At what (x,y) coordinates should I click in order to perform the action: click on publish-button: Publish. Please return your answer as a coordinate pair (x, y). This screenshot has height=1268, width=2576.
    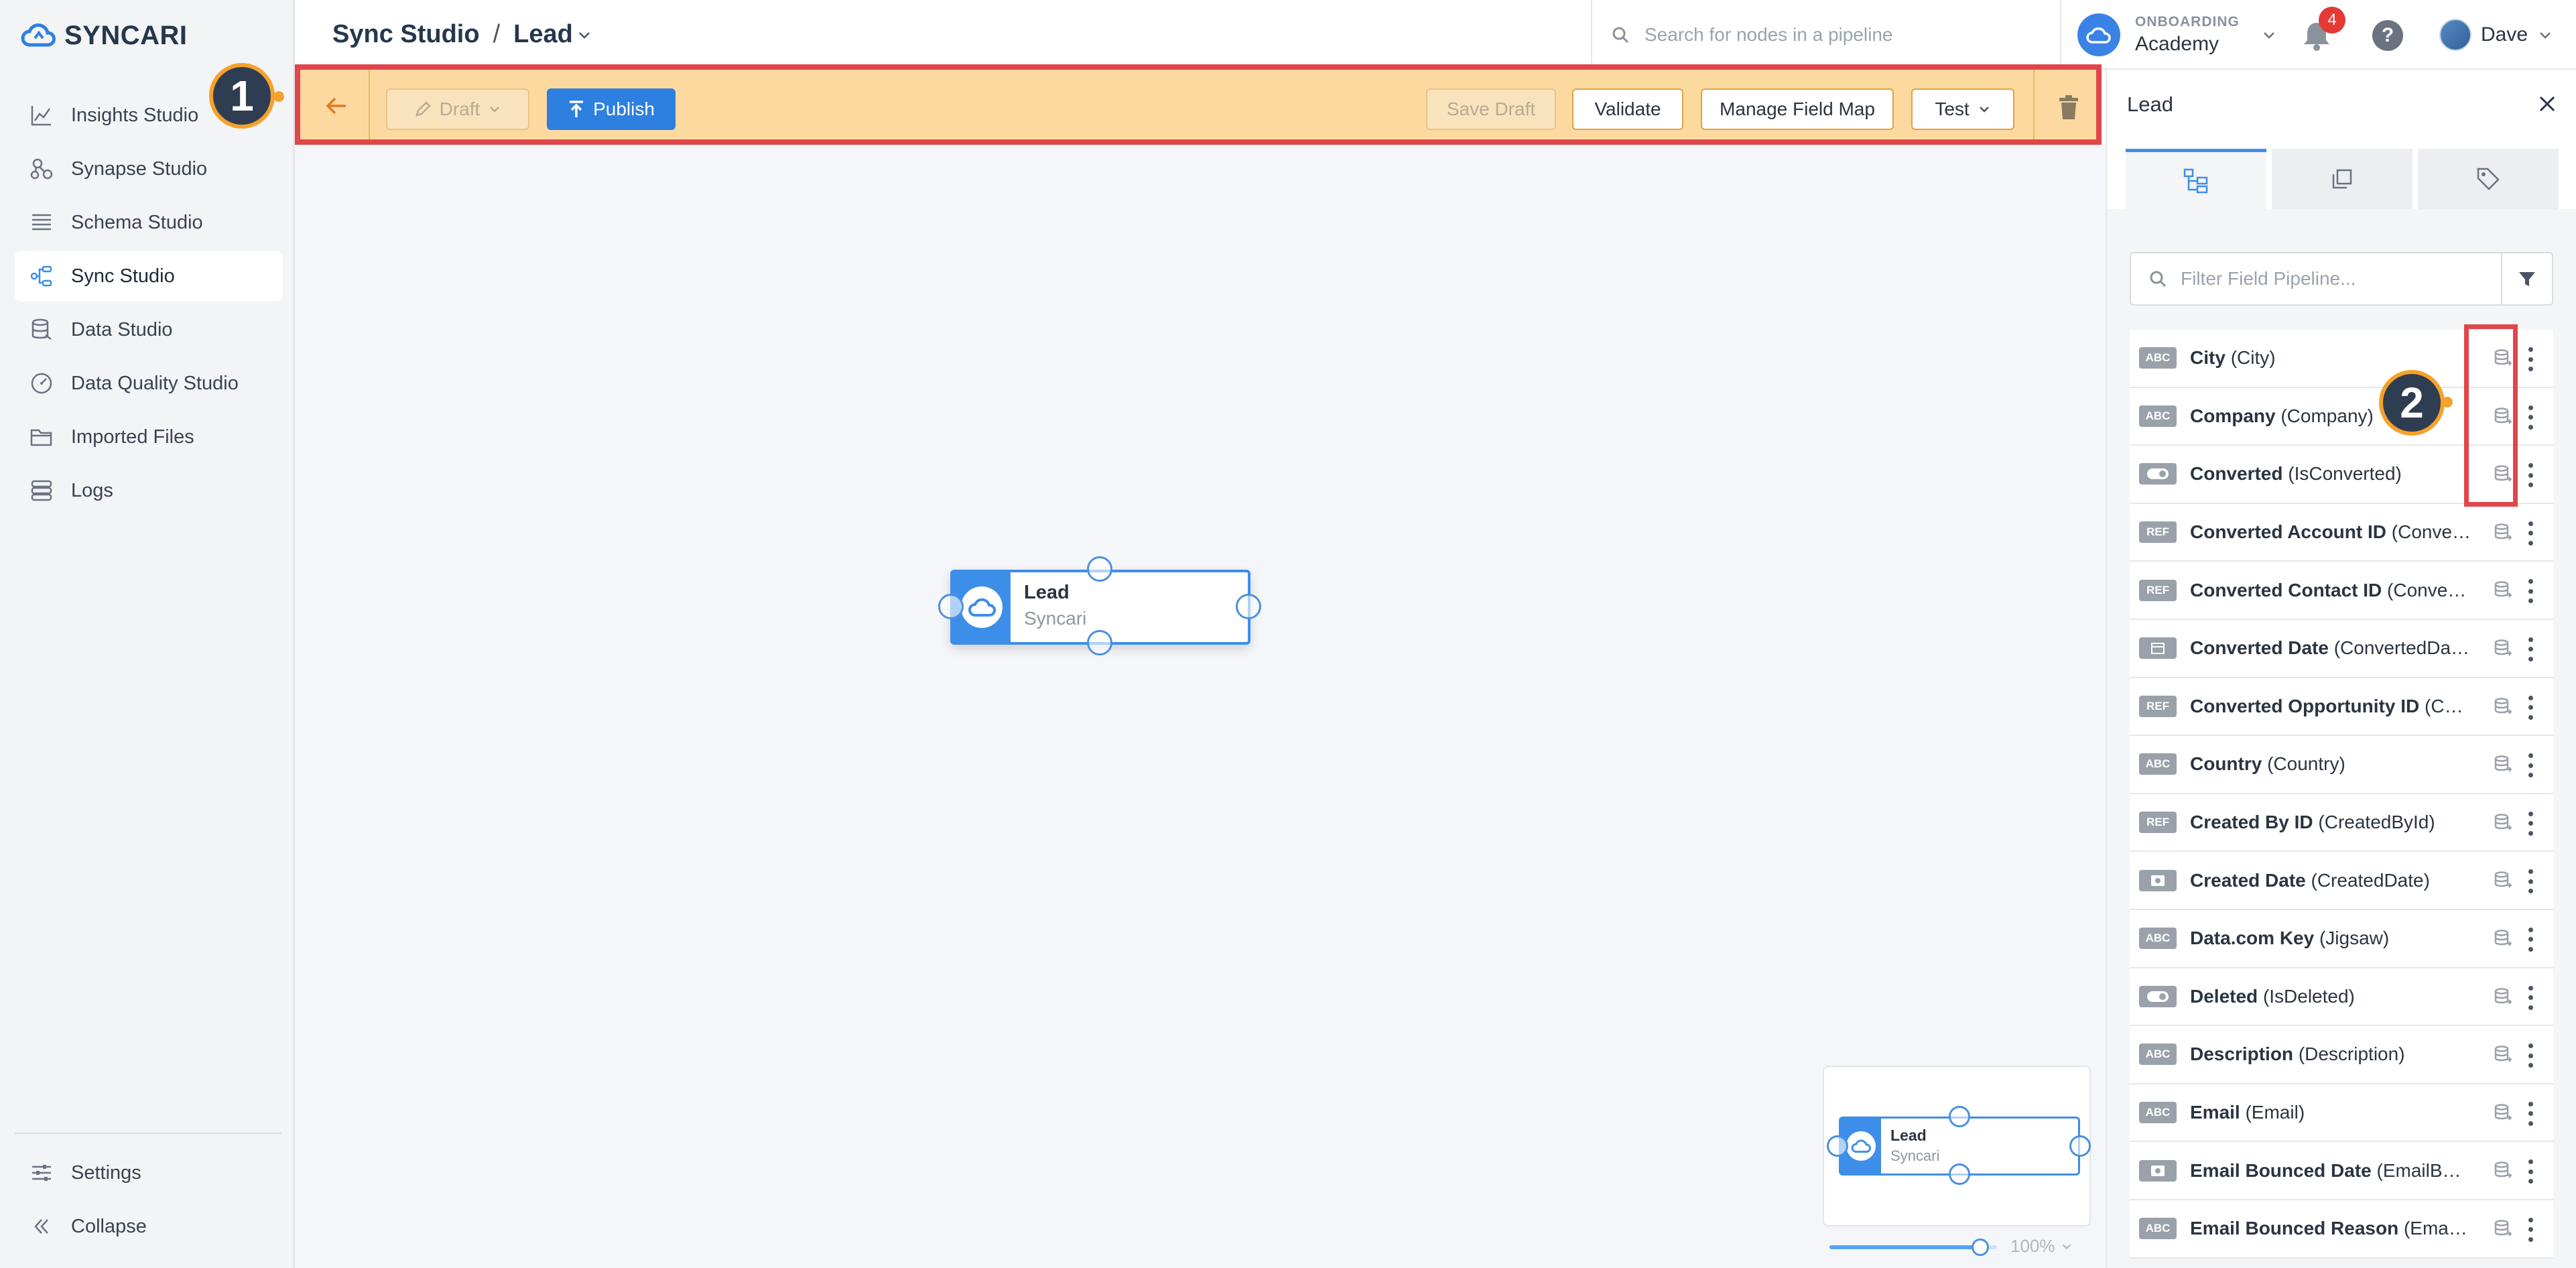
    Looking at the image, I should click on (611, 109).